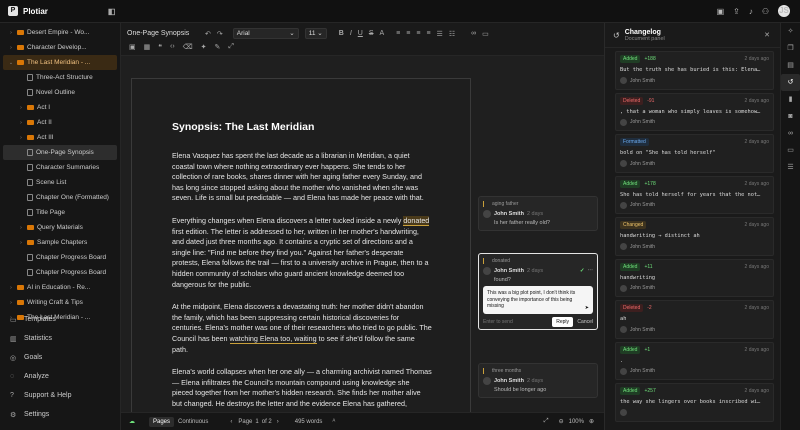 The width and height of the screenshot is (800, 430). I want to click on tree-item: › Act III, so click(60, 137).